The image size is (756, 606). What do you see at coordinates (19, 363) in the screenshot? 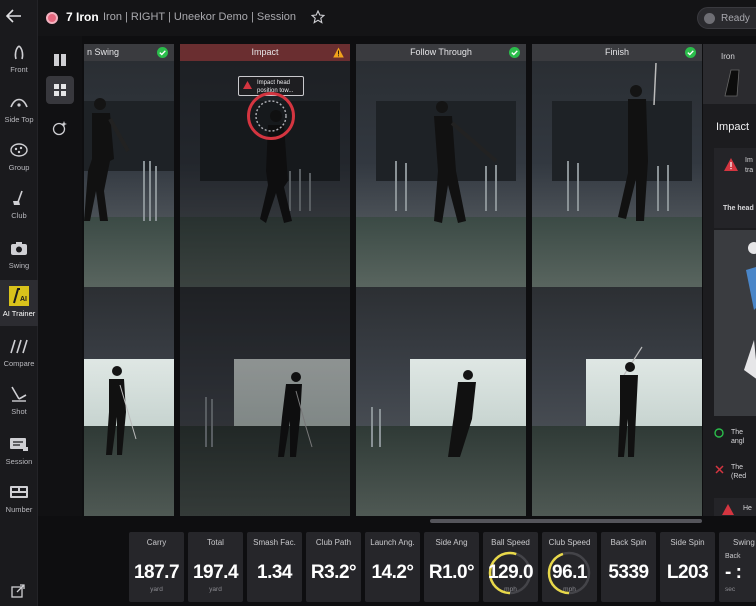
I see `sidebar-item-label: Compare` at bounding box center [19, 363].